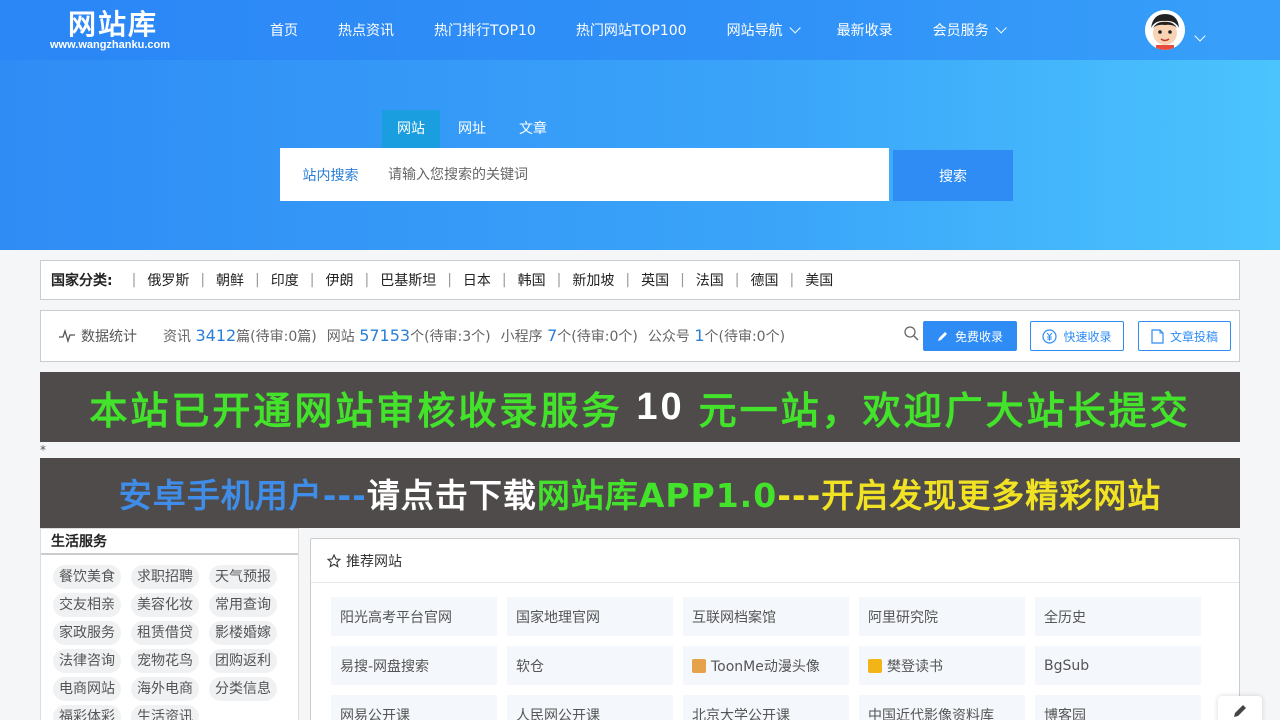  Describe the element at coordinates (552, 335) in the screenshot. I see `stat-count: 7` at that location.